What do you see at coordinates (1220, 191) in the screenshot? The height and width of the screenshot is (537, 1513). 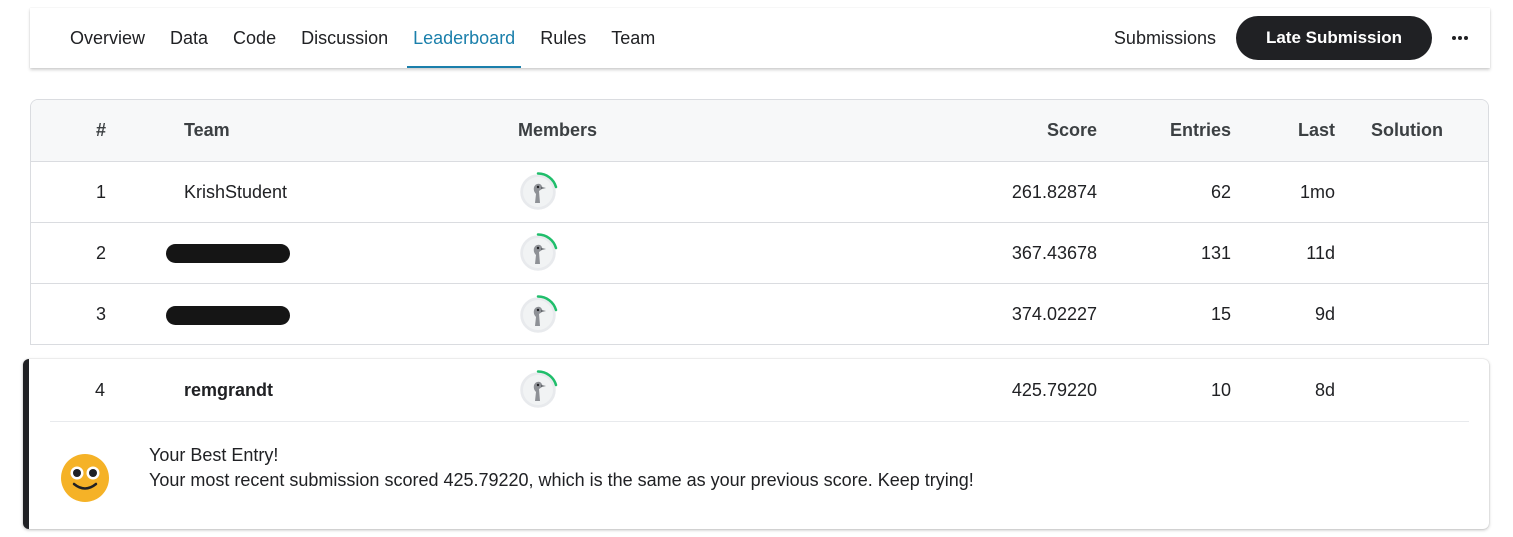 I see `row-entries: 62` at bounding box center [1220, 191].